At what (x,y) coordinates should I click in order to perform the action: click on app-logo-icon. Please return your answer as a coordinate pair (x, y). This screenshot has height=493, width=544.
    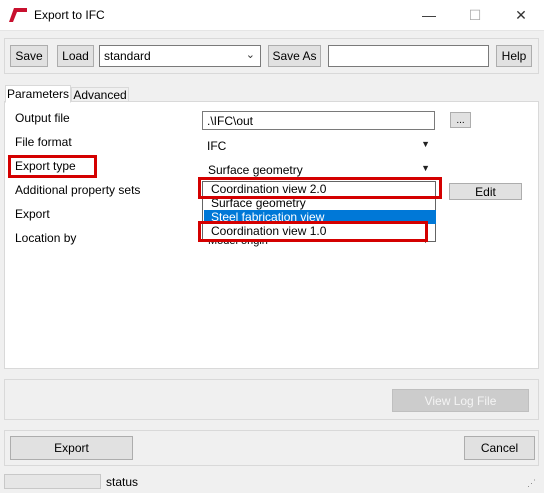
    Looking at the image, I should click on (18, 15).